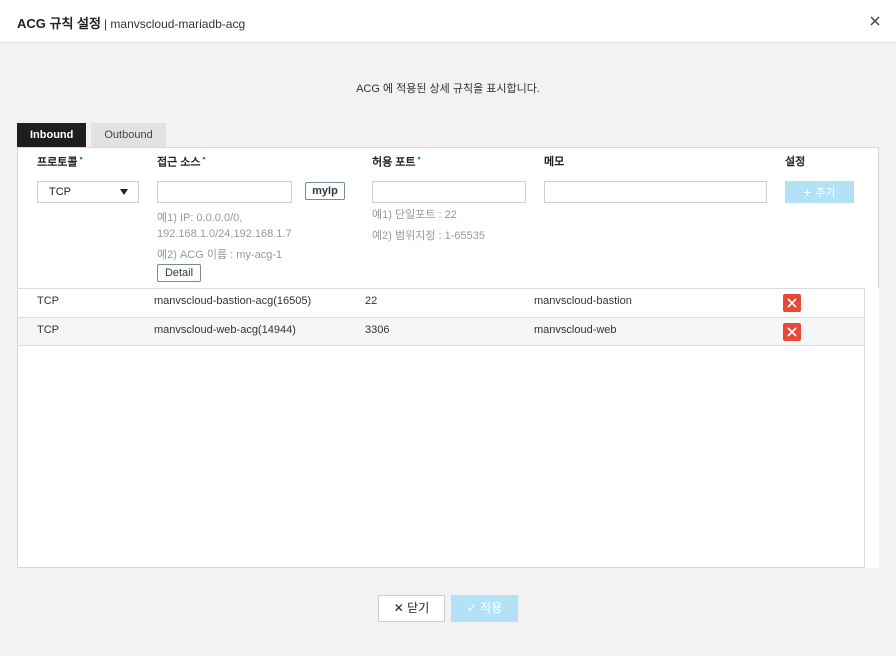  I want to click on dialog-title-text: ACG 규칙 설정, so click(59, 23).